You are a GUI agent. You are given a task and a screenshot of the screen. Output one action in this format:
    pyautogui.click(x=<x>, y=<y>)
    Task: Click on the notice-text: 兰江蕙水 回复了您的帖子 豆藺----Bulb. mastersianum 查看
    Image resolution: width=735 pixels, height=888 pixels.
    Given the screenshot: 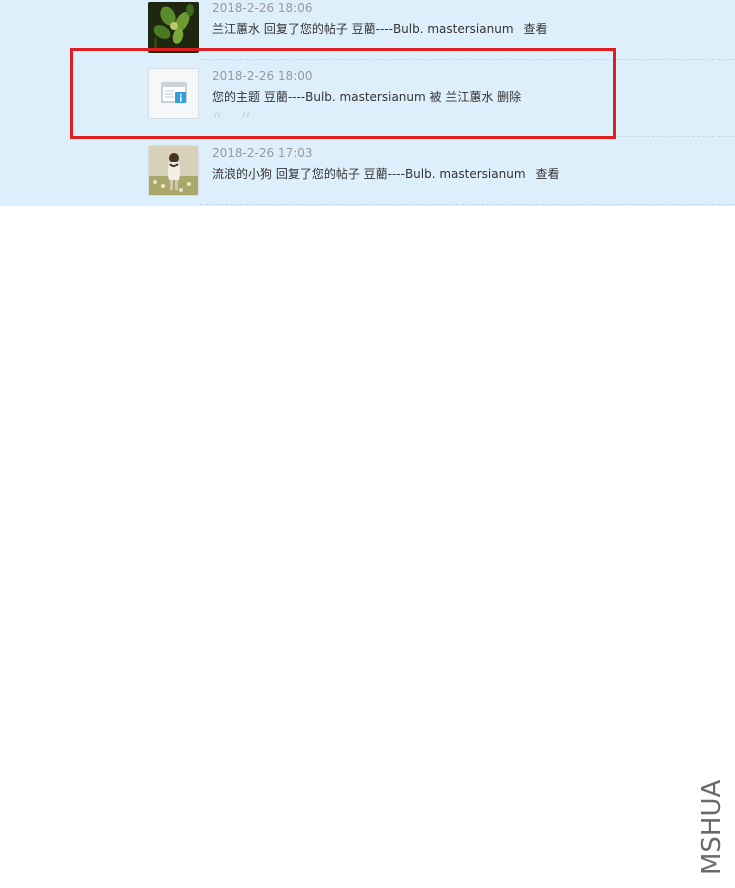 What is the action you would take?
    pyautogui.click(x=380, y=28)
    